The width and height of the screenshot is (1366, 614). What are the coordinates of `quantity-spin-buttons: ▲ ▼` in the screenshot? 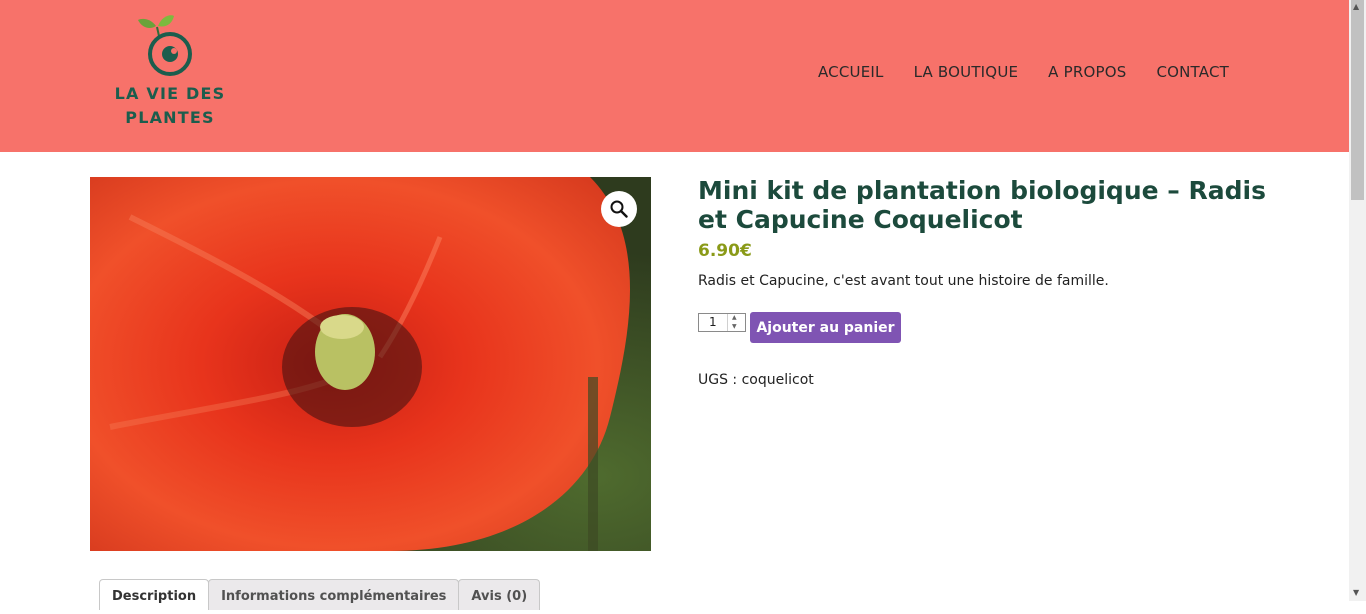 It's located at (736, 322).